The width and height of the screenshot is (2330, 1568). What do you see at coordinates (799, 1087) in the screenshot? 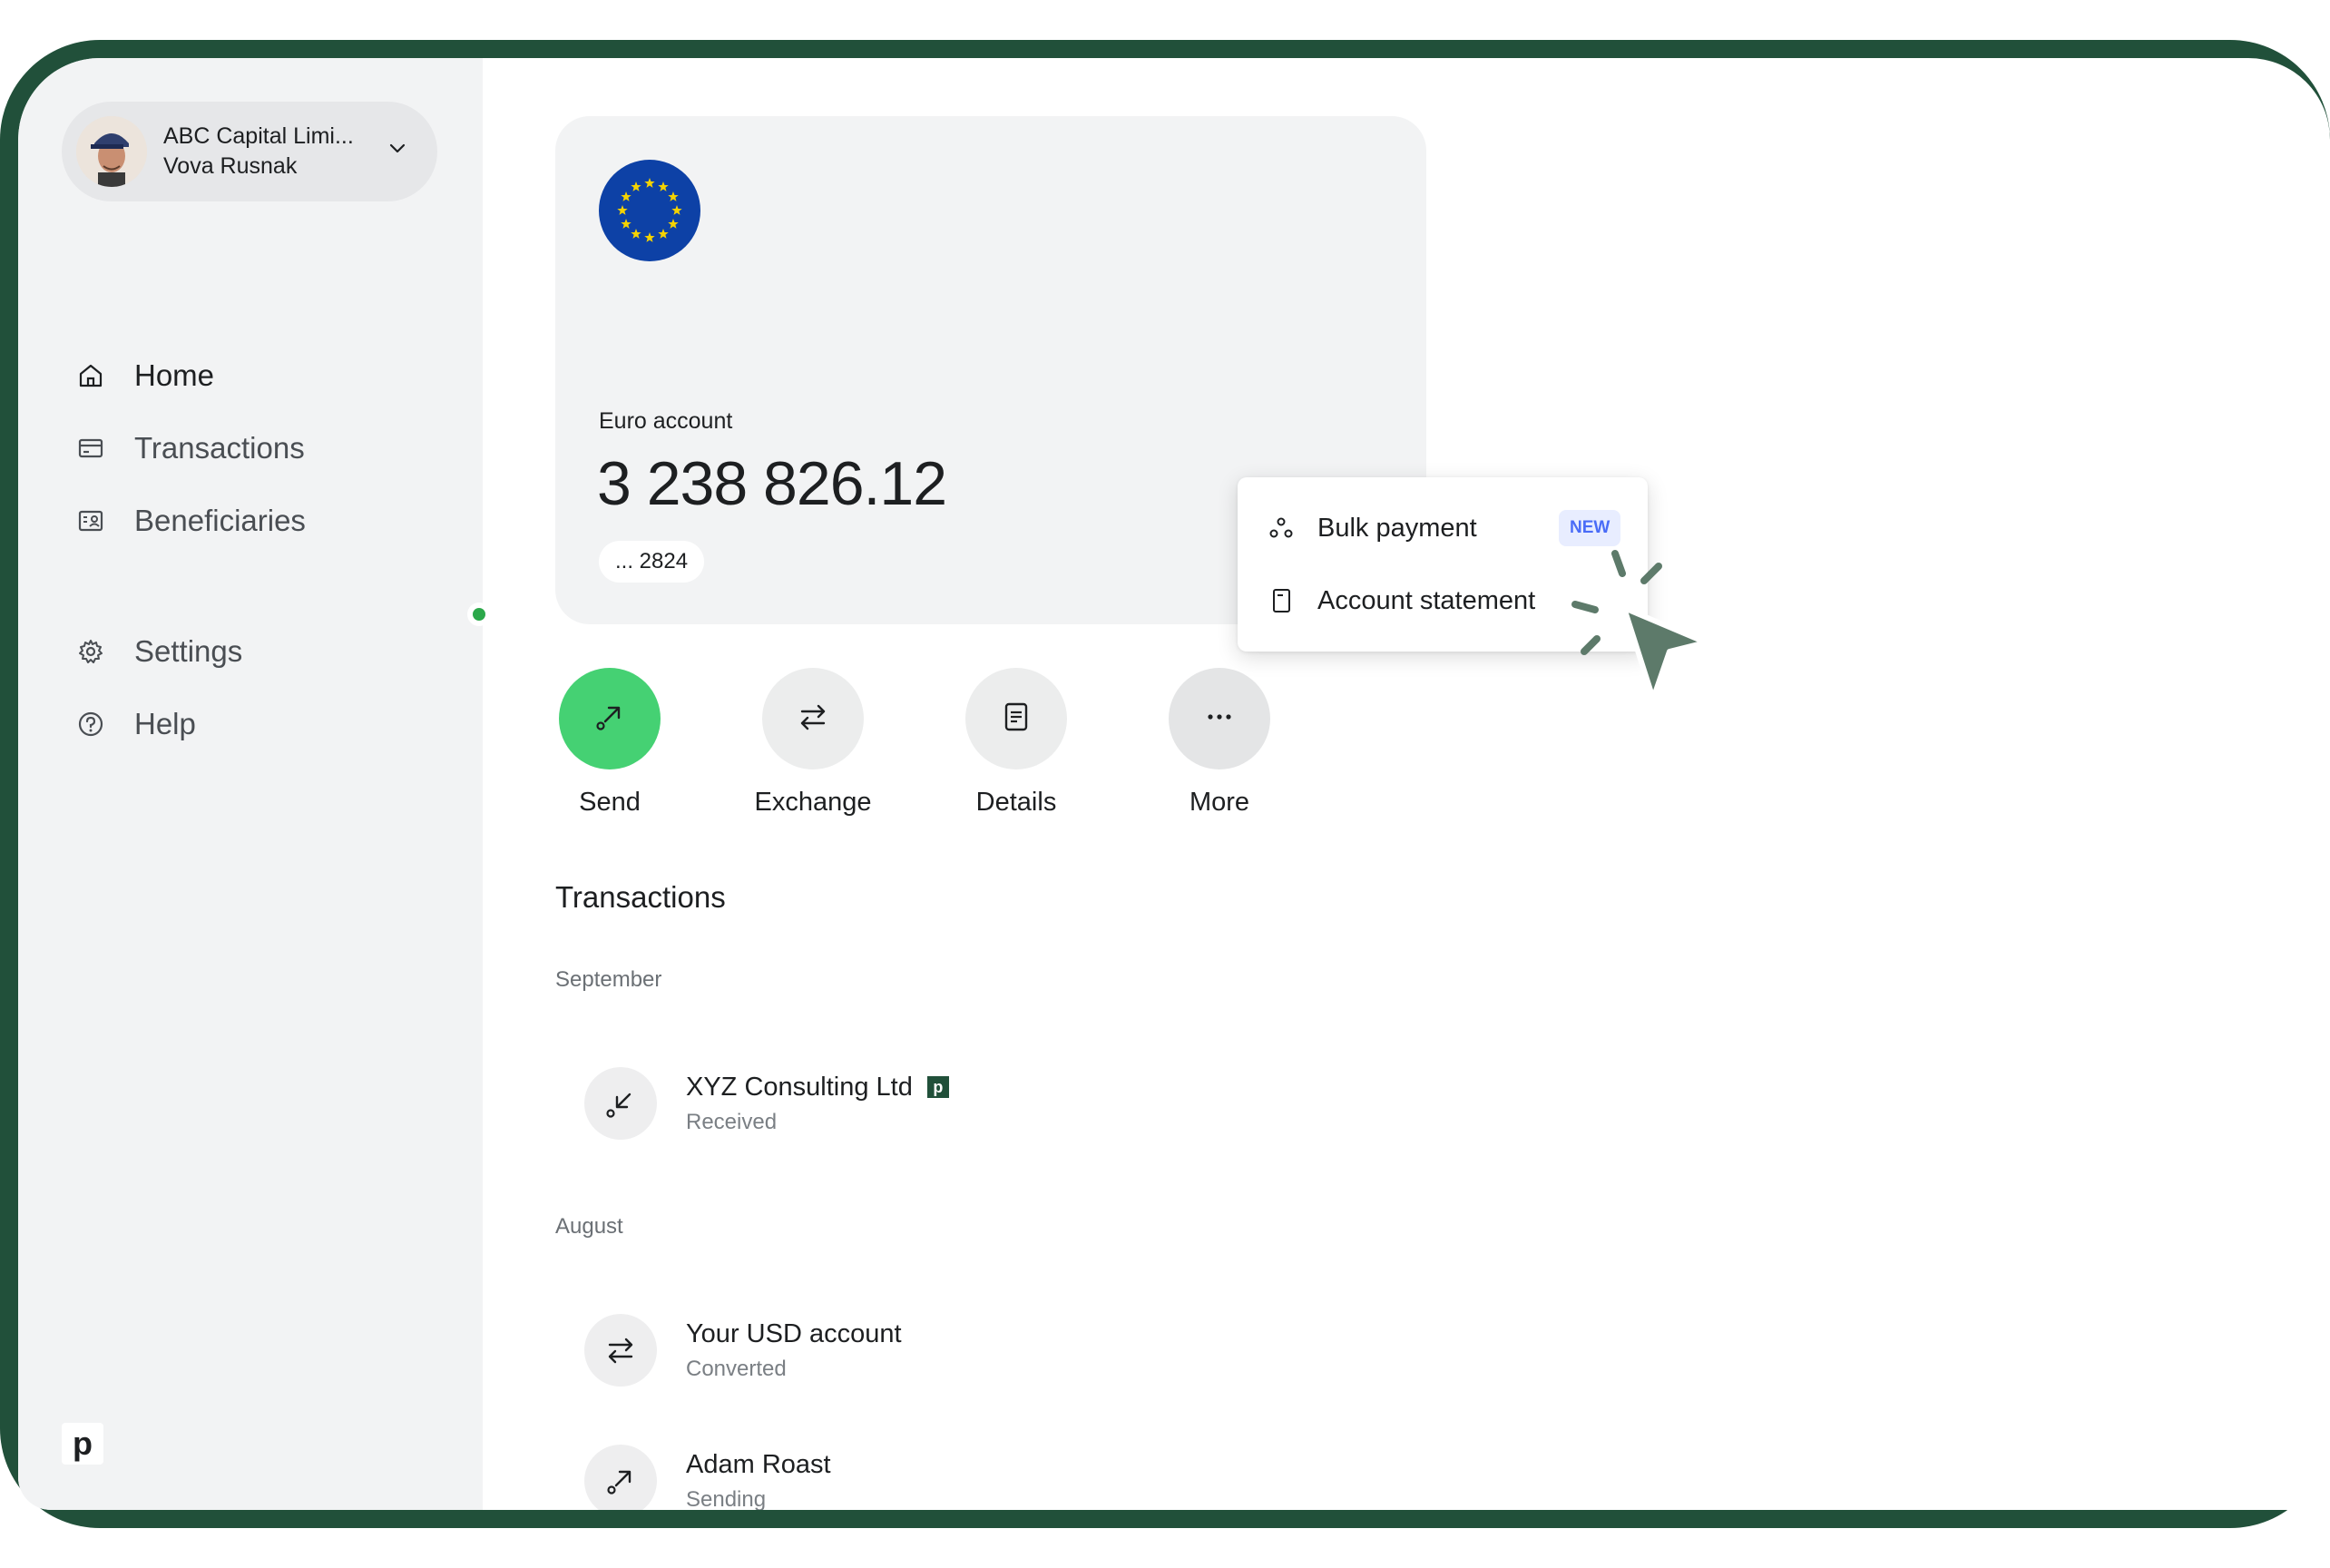
I see `transaction-name: XYZ Consulting Ltd` at bounding box center [799, 1087].